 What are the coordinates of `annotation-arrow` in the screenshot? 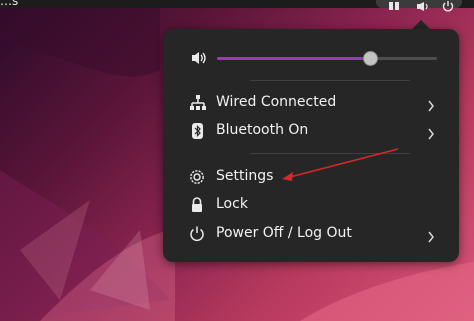 It's located at (340, 164).